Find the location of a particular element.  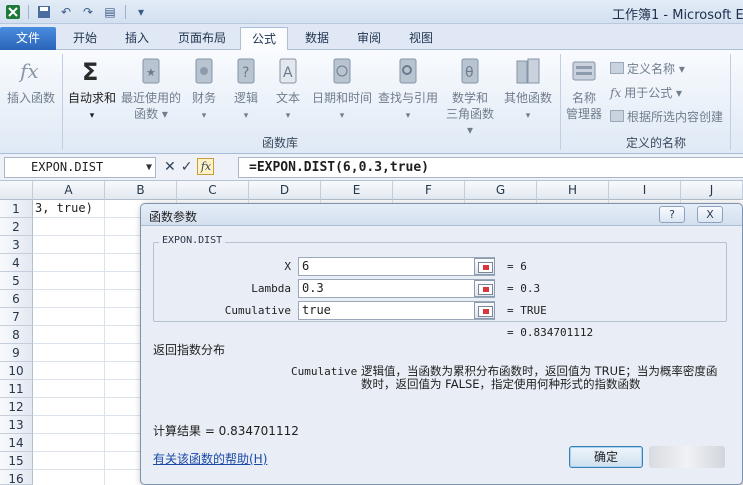

sigma-icon: Σ is located at coordinates (90, 72).